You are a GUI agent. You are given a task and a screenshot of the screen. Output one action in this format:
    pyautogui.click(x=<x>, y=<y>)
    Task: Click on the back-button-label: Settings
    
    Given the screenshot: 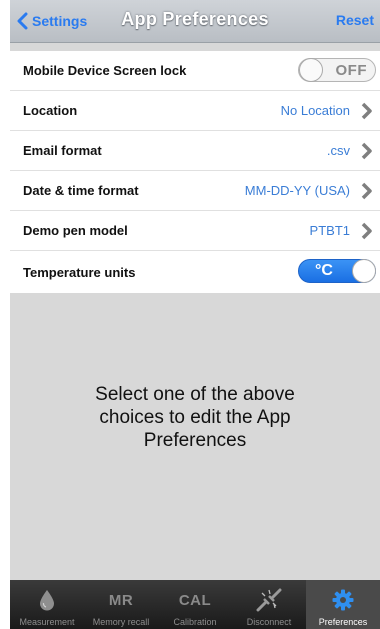 What is the action you would take?
    pyautogui.click(x=60, y=21)
    